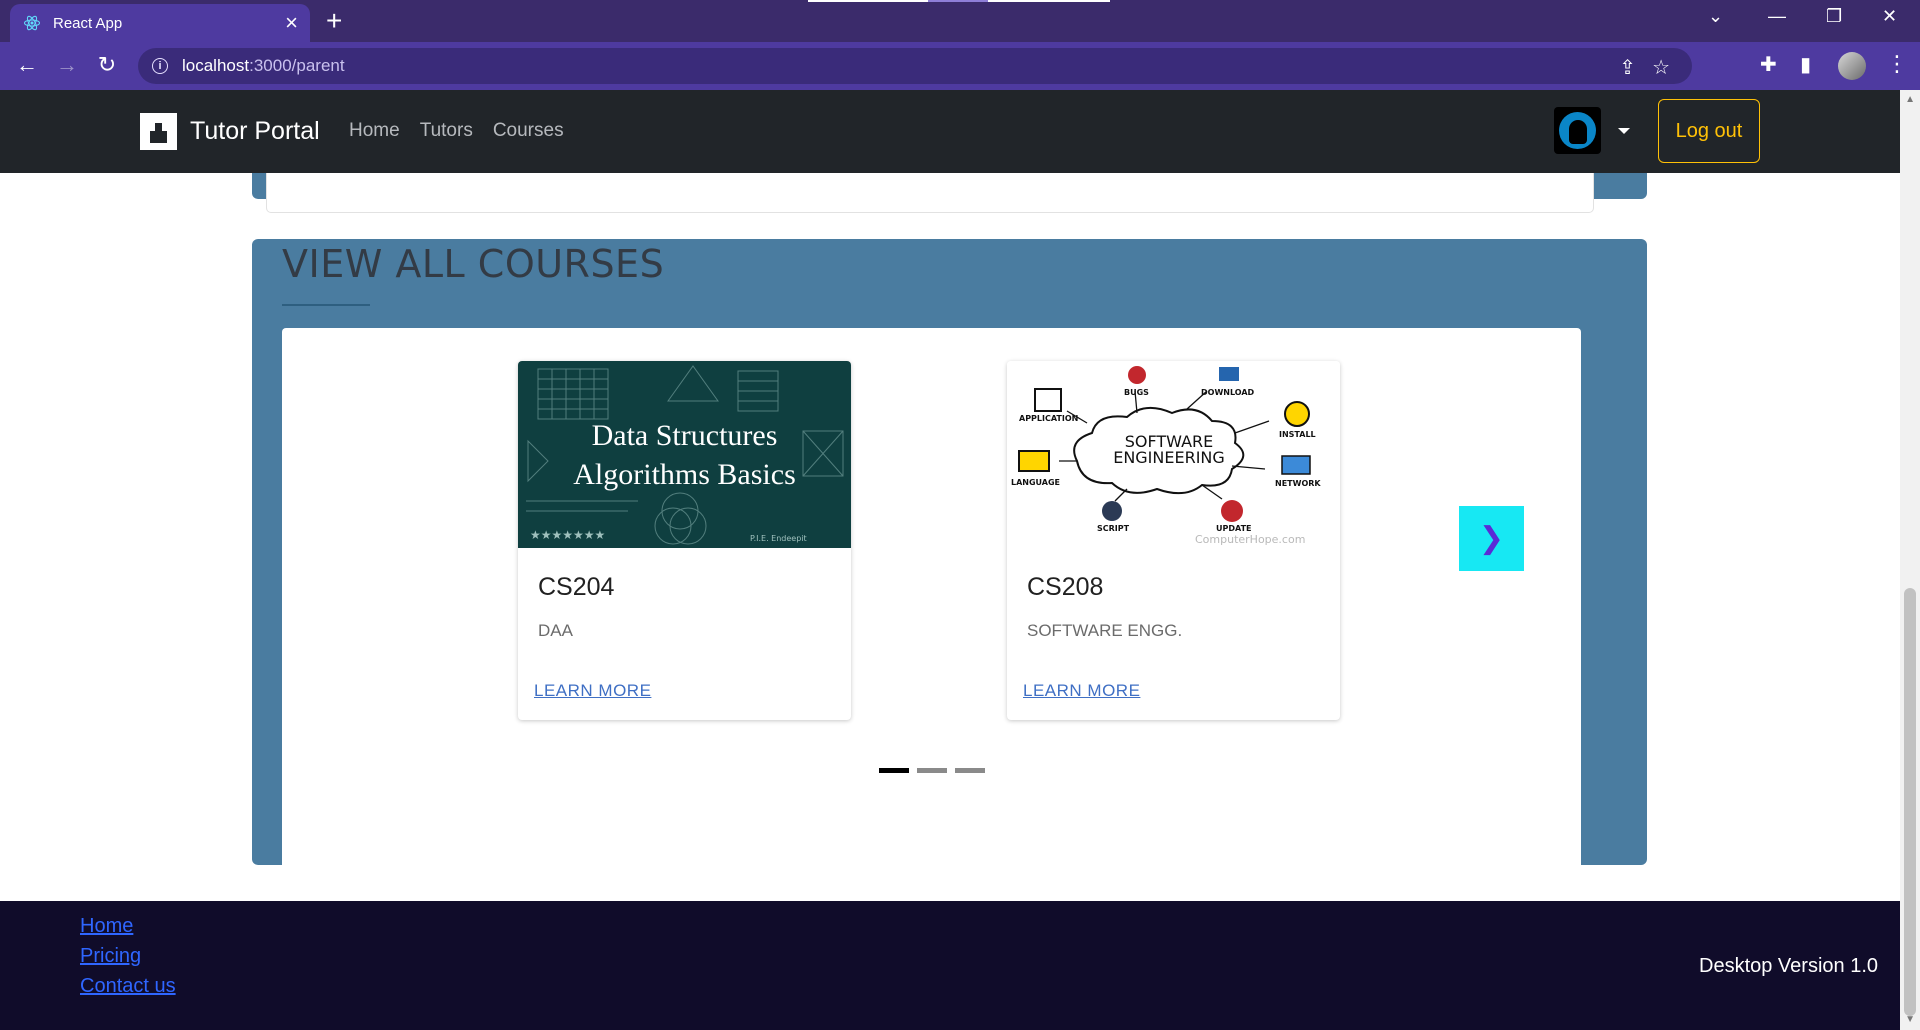  Describe the element at coordinates (1852, 66) in the screenshot. I see `browser-profile-avatar` at that location.